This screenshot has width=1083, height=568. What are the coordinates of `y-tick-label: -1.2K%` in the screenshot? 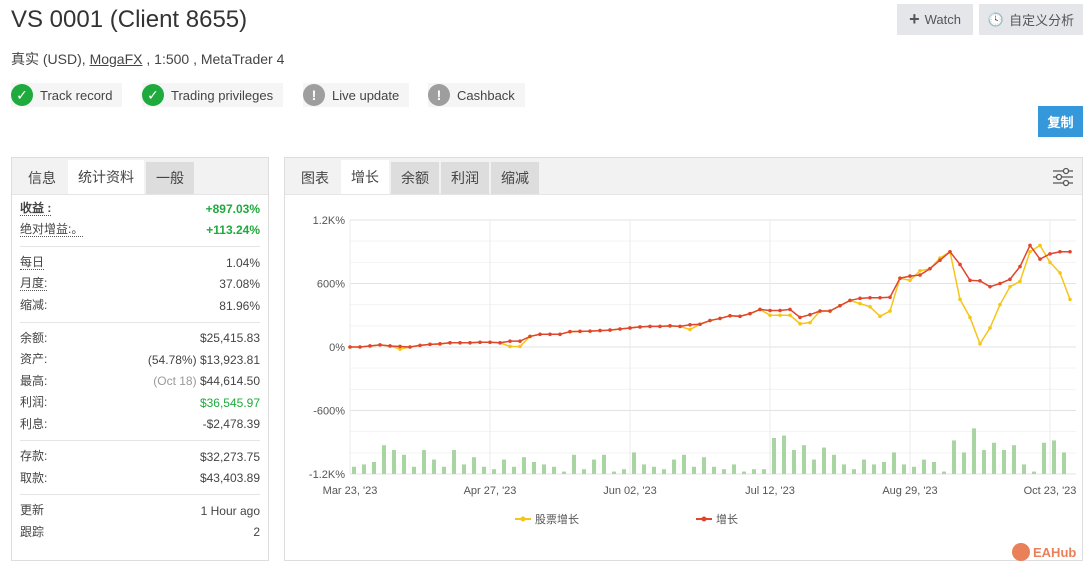 It's located at (327, 475).